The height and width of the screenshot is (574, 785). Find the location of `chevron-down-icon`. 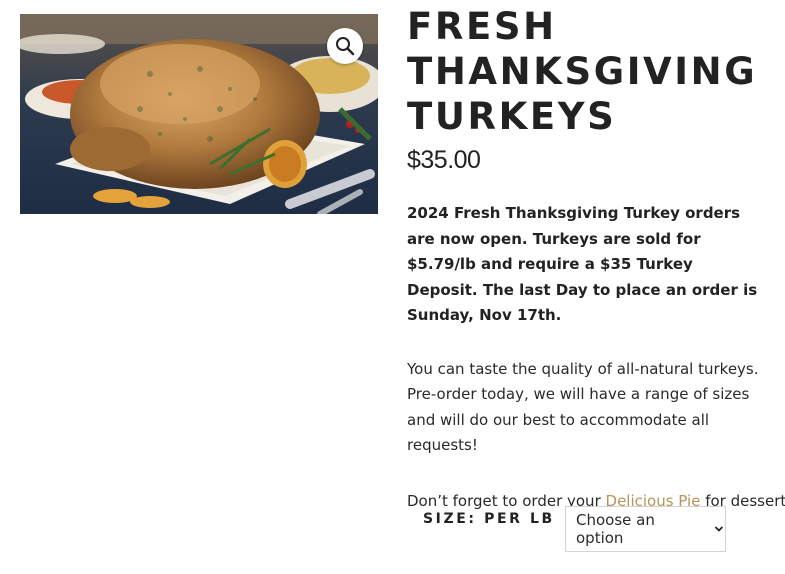

chevron-down-icon is located at coordinates (719, 529).